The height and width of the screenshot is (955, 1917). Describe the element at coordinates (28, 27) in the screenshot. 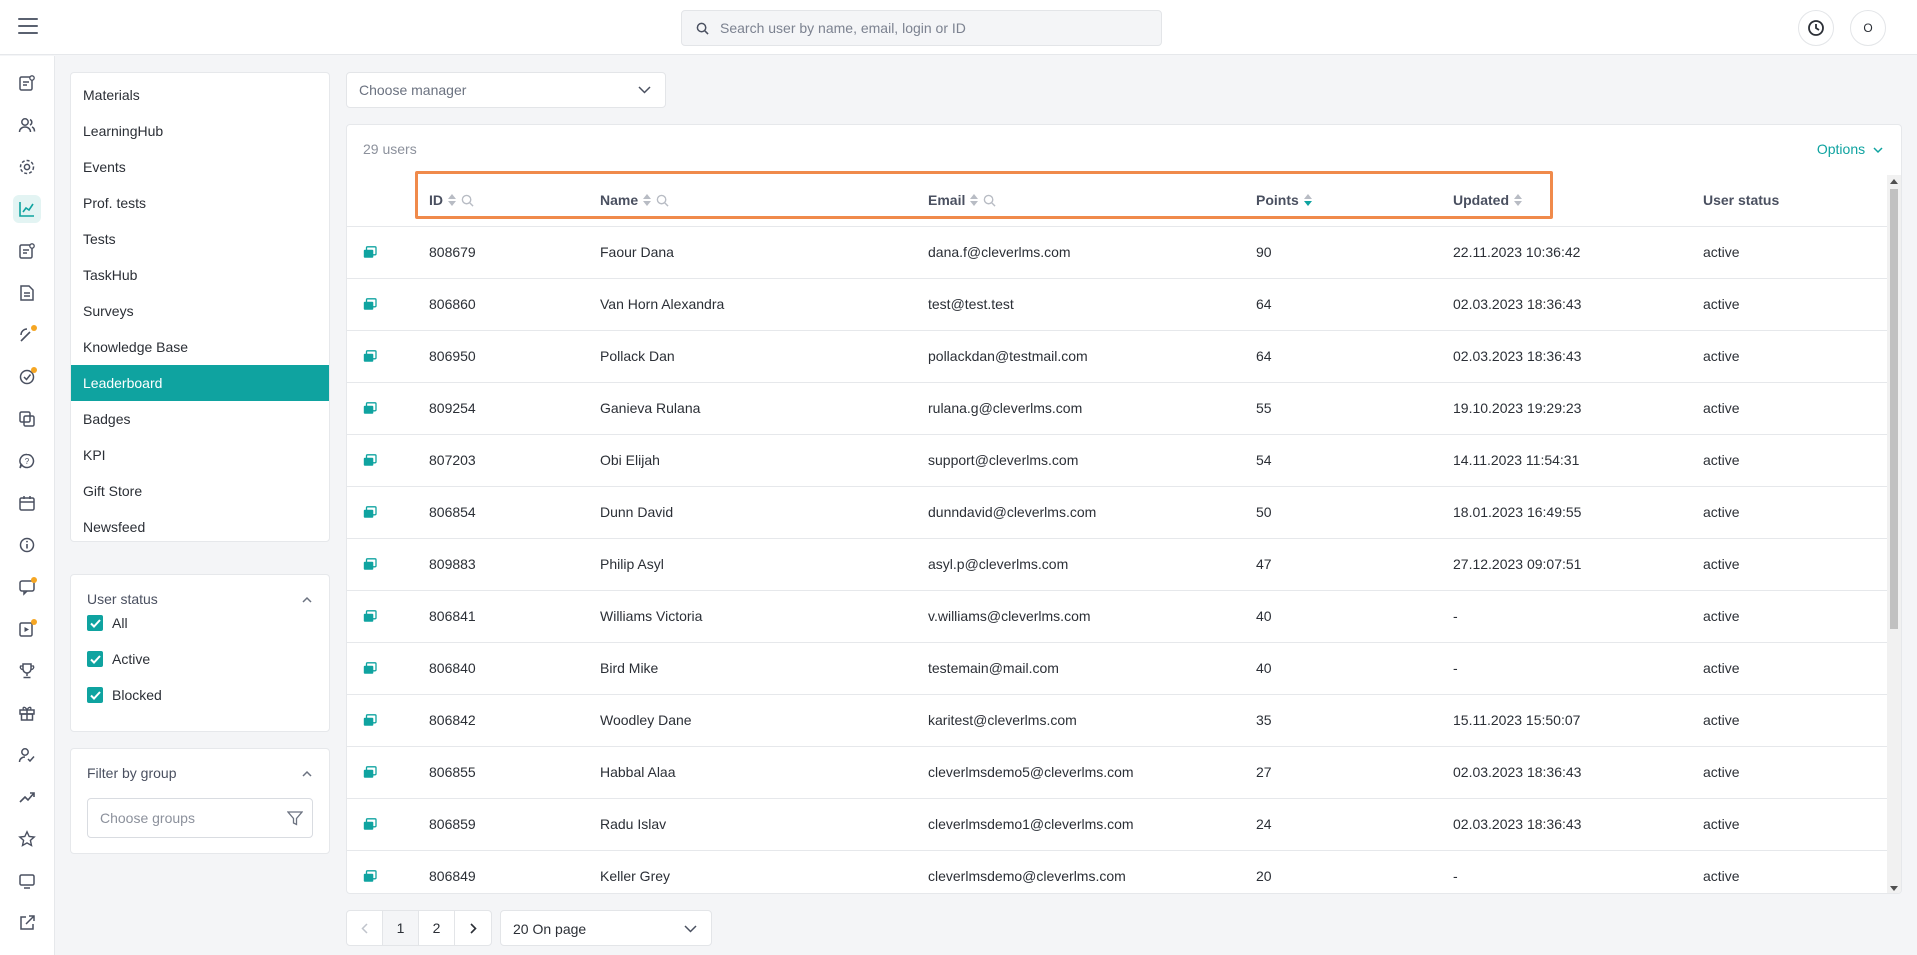

I see `menu-icon` at that location.